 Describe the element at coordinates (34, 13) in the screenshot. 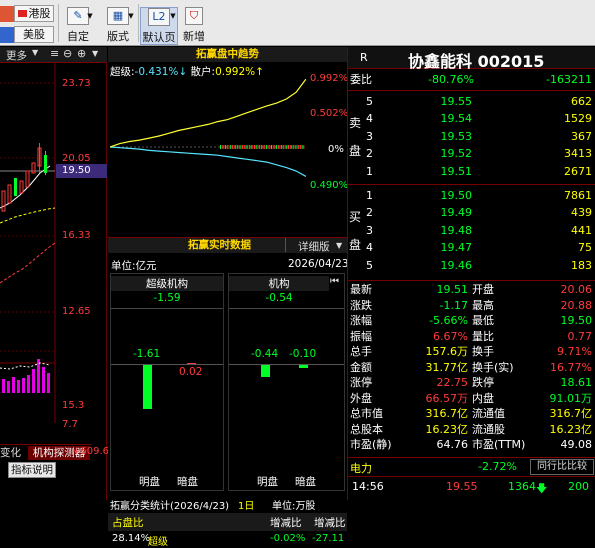

I see `hk-stock-button: 港股` at that location.